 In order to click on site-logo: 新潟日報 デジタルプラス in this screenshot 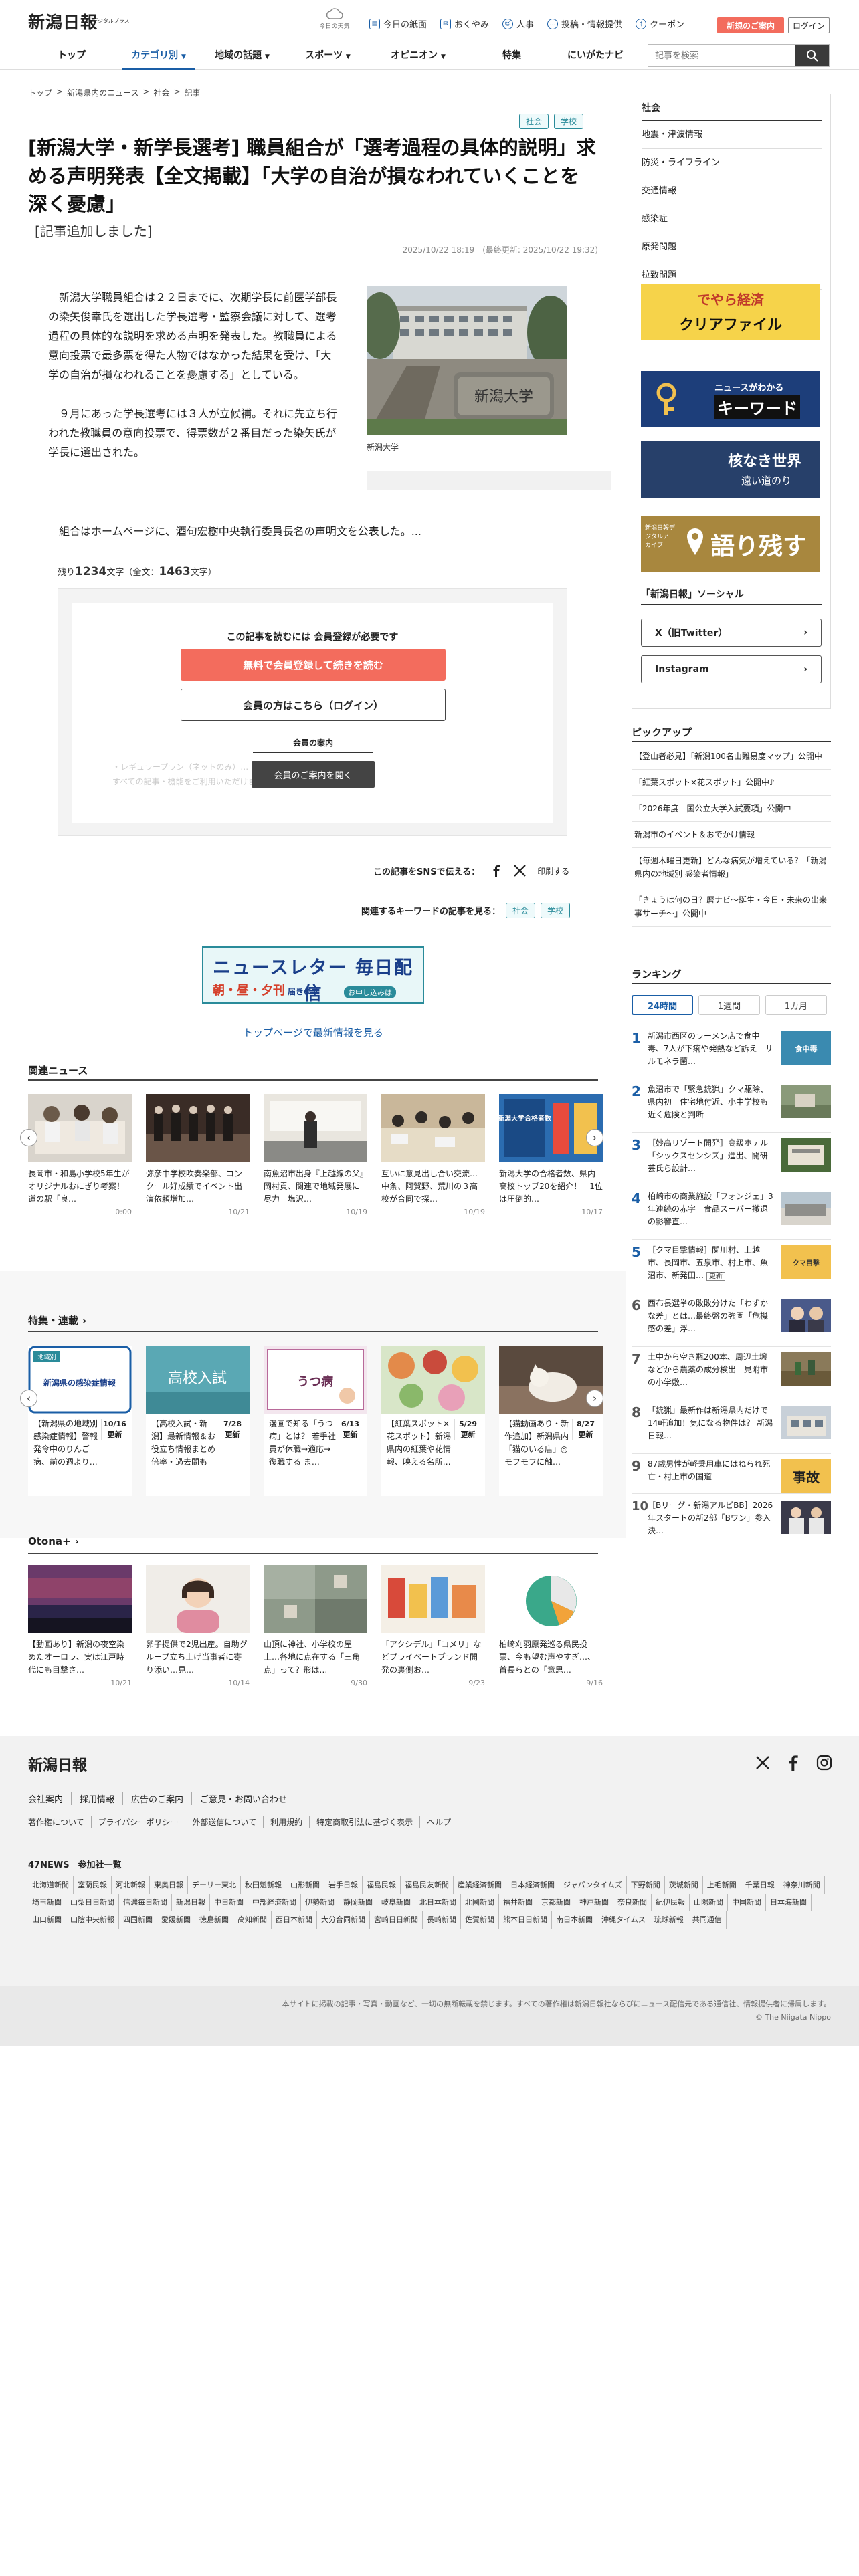, I will do `click(79, 20)`.